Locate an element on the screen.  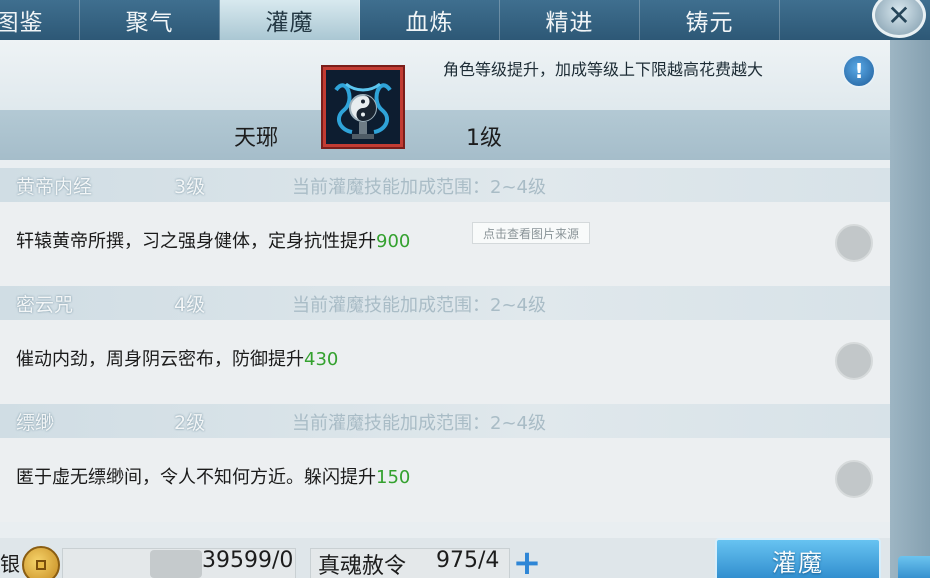
tab-jingjin: 精进 is located at coordinates (570, 20).